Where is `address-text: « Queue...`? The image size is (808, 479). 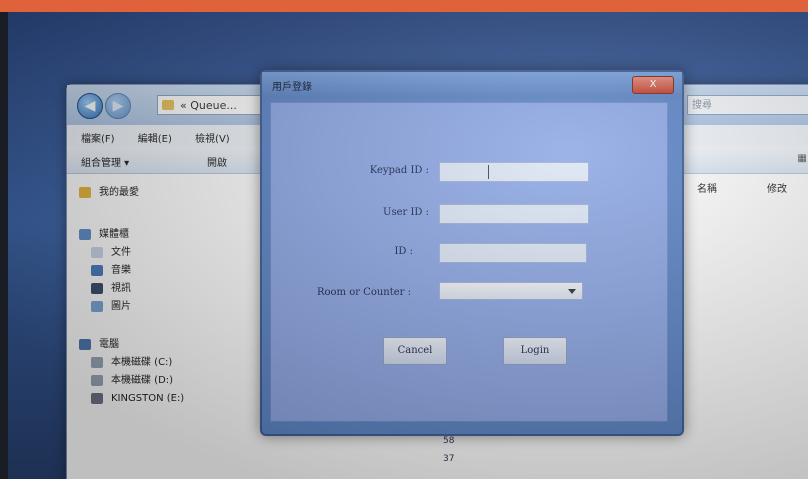
address-text: « Queue... is located at coordinates (208, 105).